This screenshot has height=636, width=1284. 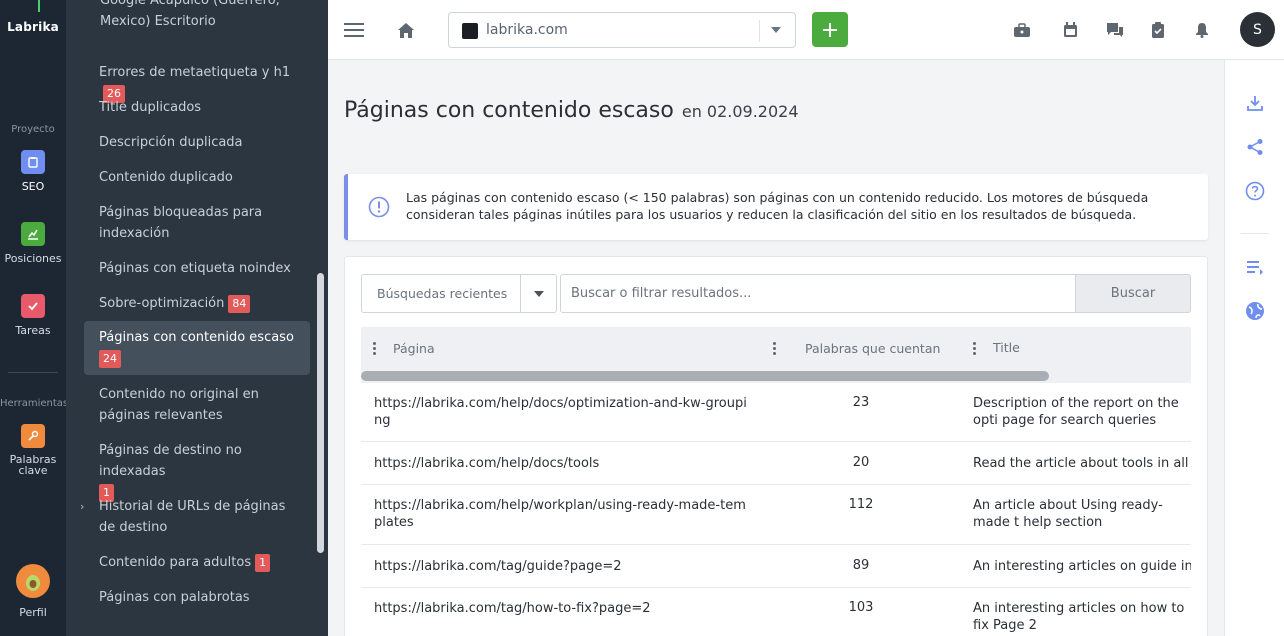 I want to click on plus-icon, so click(x=830, y=29).